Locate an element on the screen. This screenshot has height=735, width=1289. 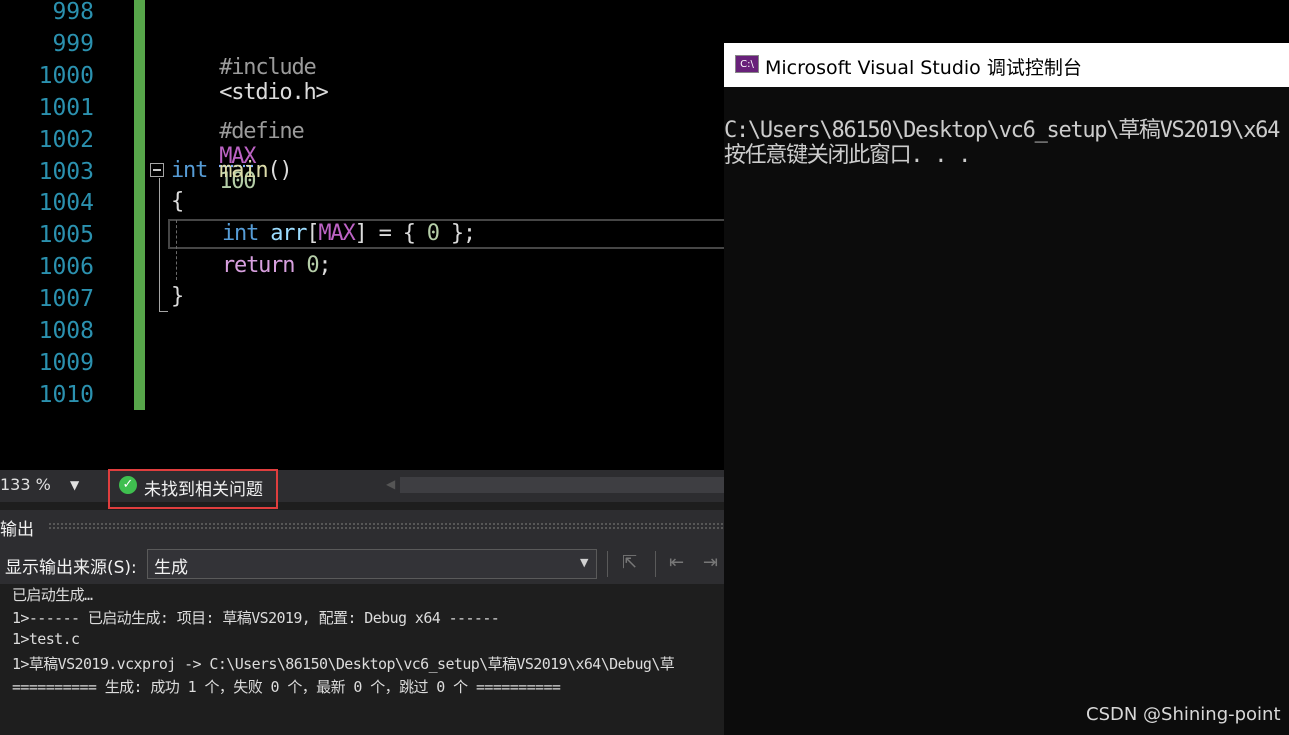
output-source-label: 显示输出来源(S): is located at coordinates (71, 568).